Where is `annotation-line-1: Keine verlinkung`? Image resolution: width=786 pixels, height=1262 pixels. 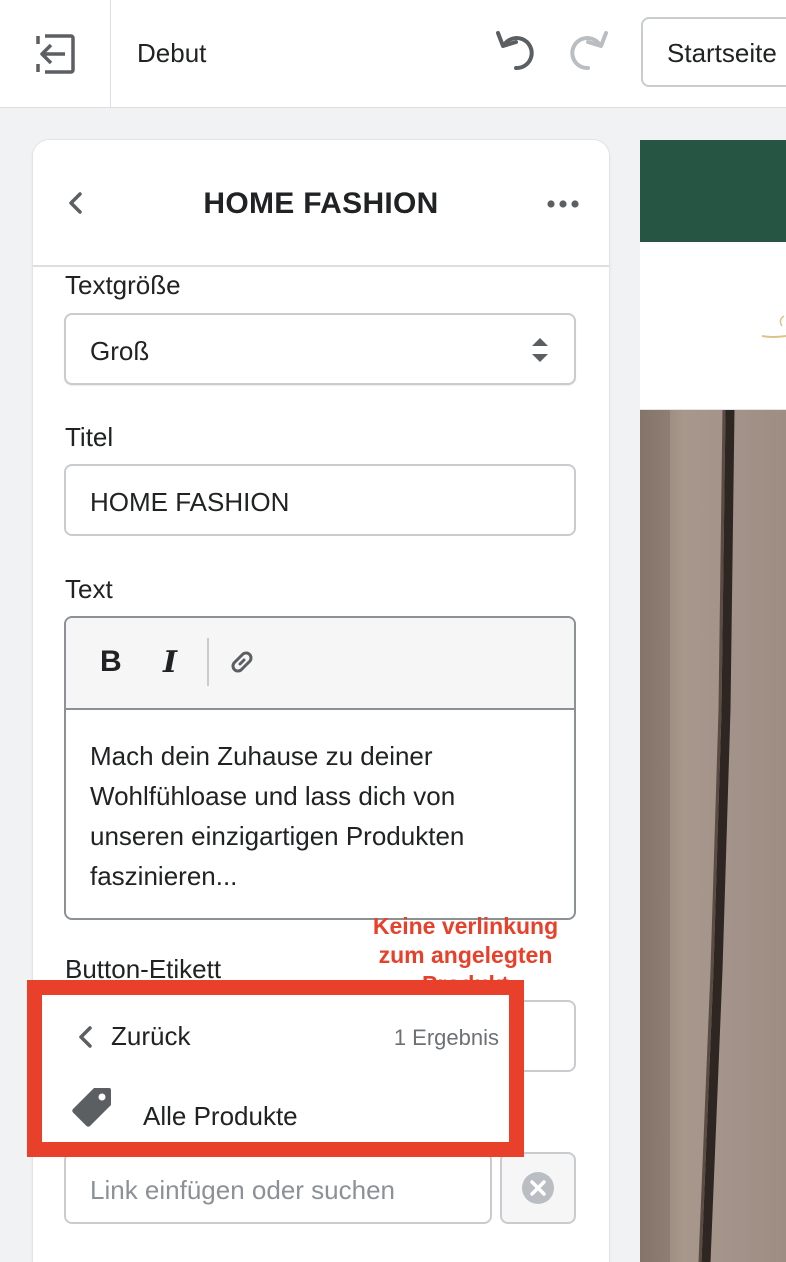 annotation-line-1: Keine verlinkung is located at coordinates (465, 926).